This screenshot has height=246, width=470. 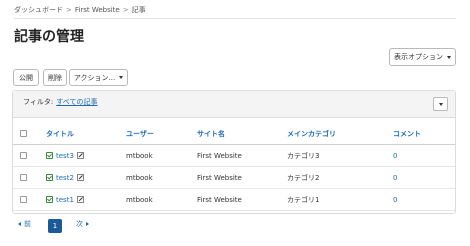 I want to click on column-header-comments: コメント, so click(x=407, y=133).